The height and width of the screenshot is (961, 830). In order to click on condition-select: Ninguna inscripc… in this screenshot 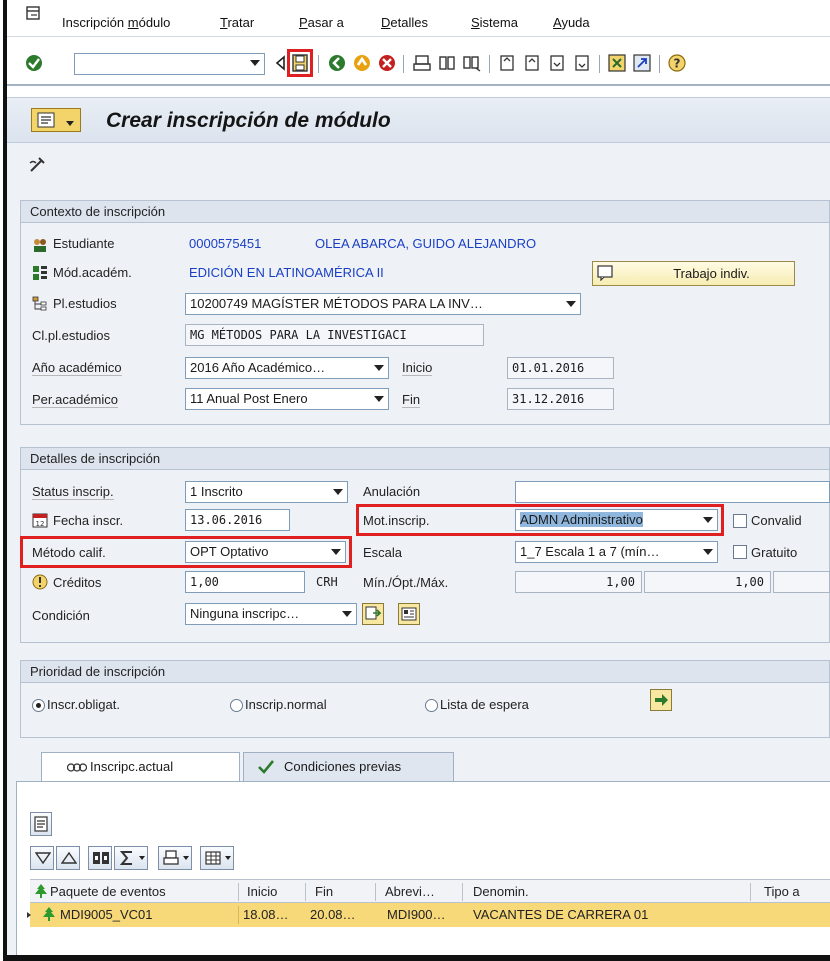, I will do `click(271, 614)`.